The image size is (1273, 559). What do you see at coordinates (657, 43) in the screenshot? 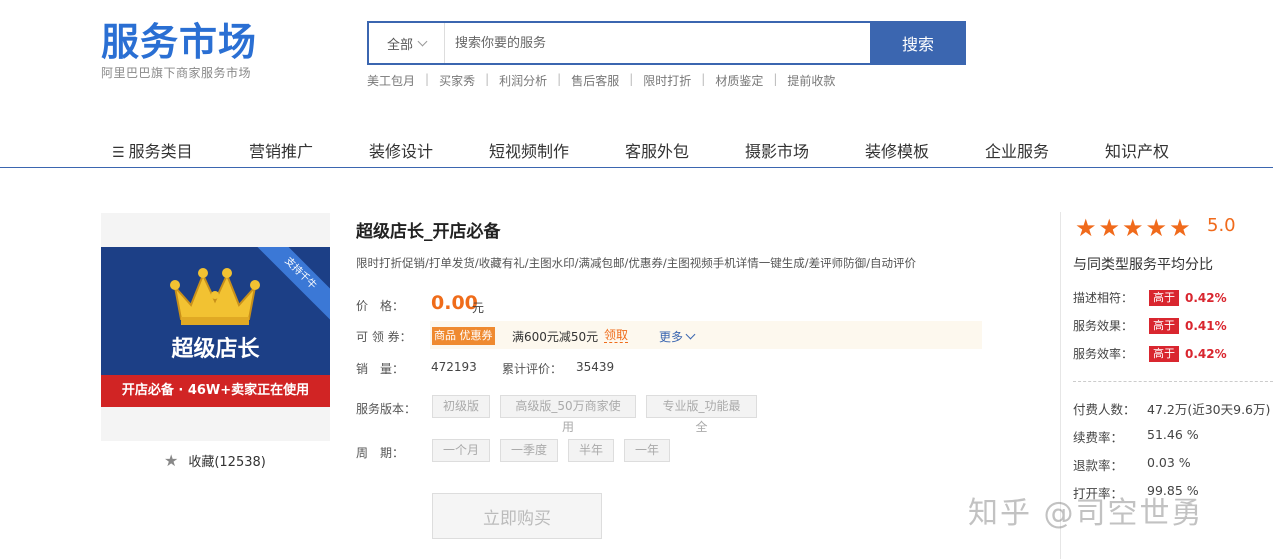
I see `search-input` at bounding box center [657, 43].